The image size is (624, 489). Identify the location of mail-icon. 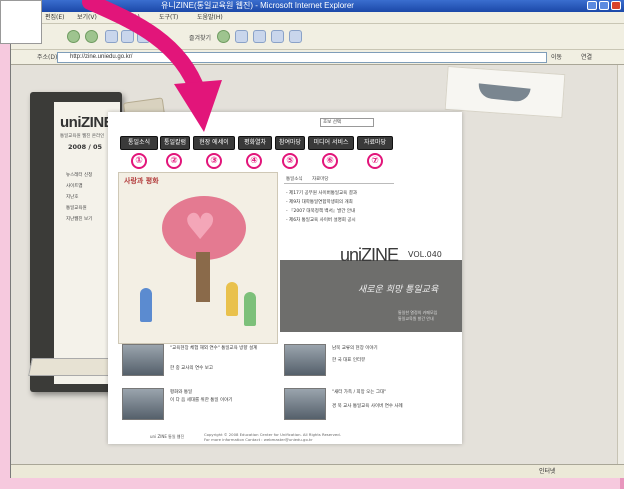
(241, 36).